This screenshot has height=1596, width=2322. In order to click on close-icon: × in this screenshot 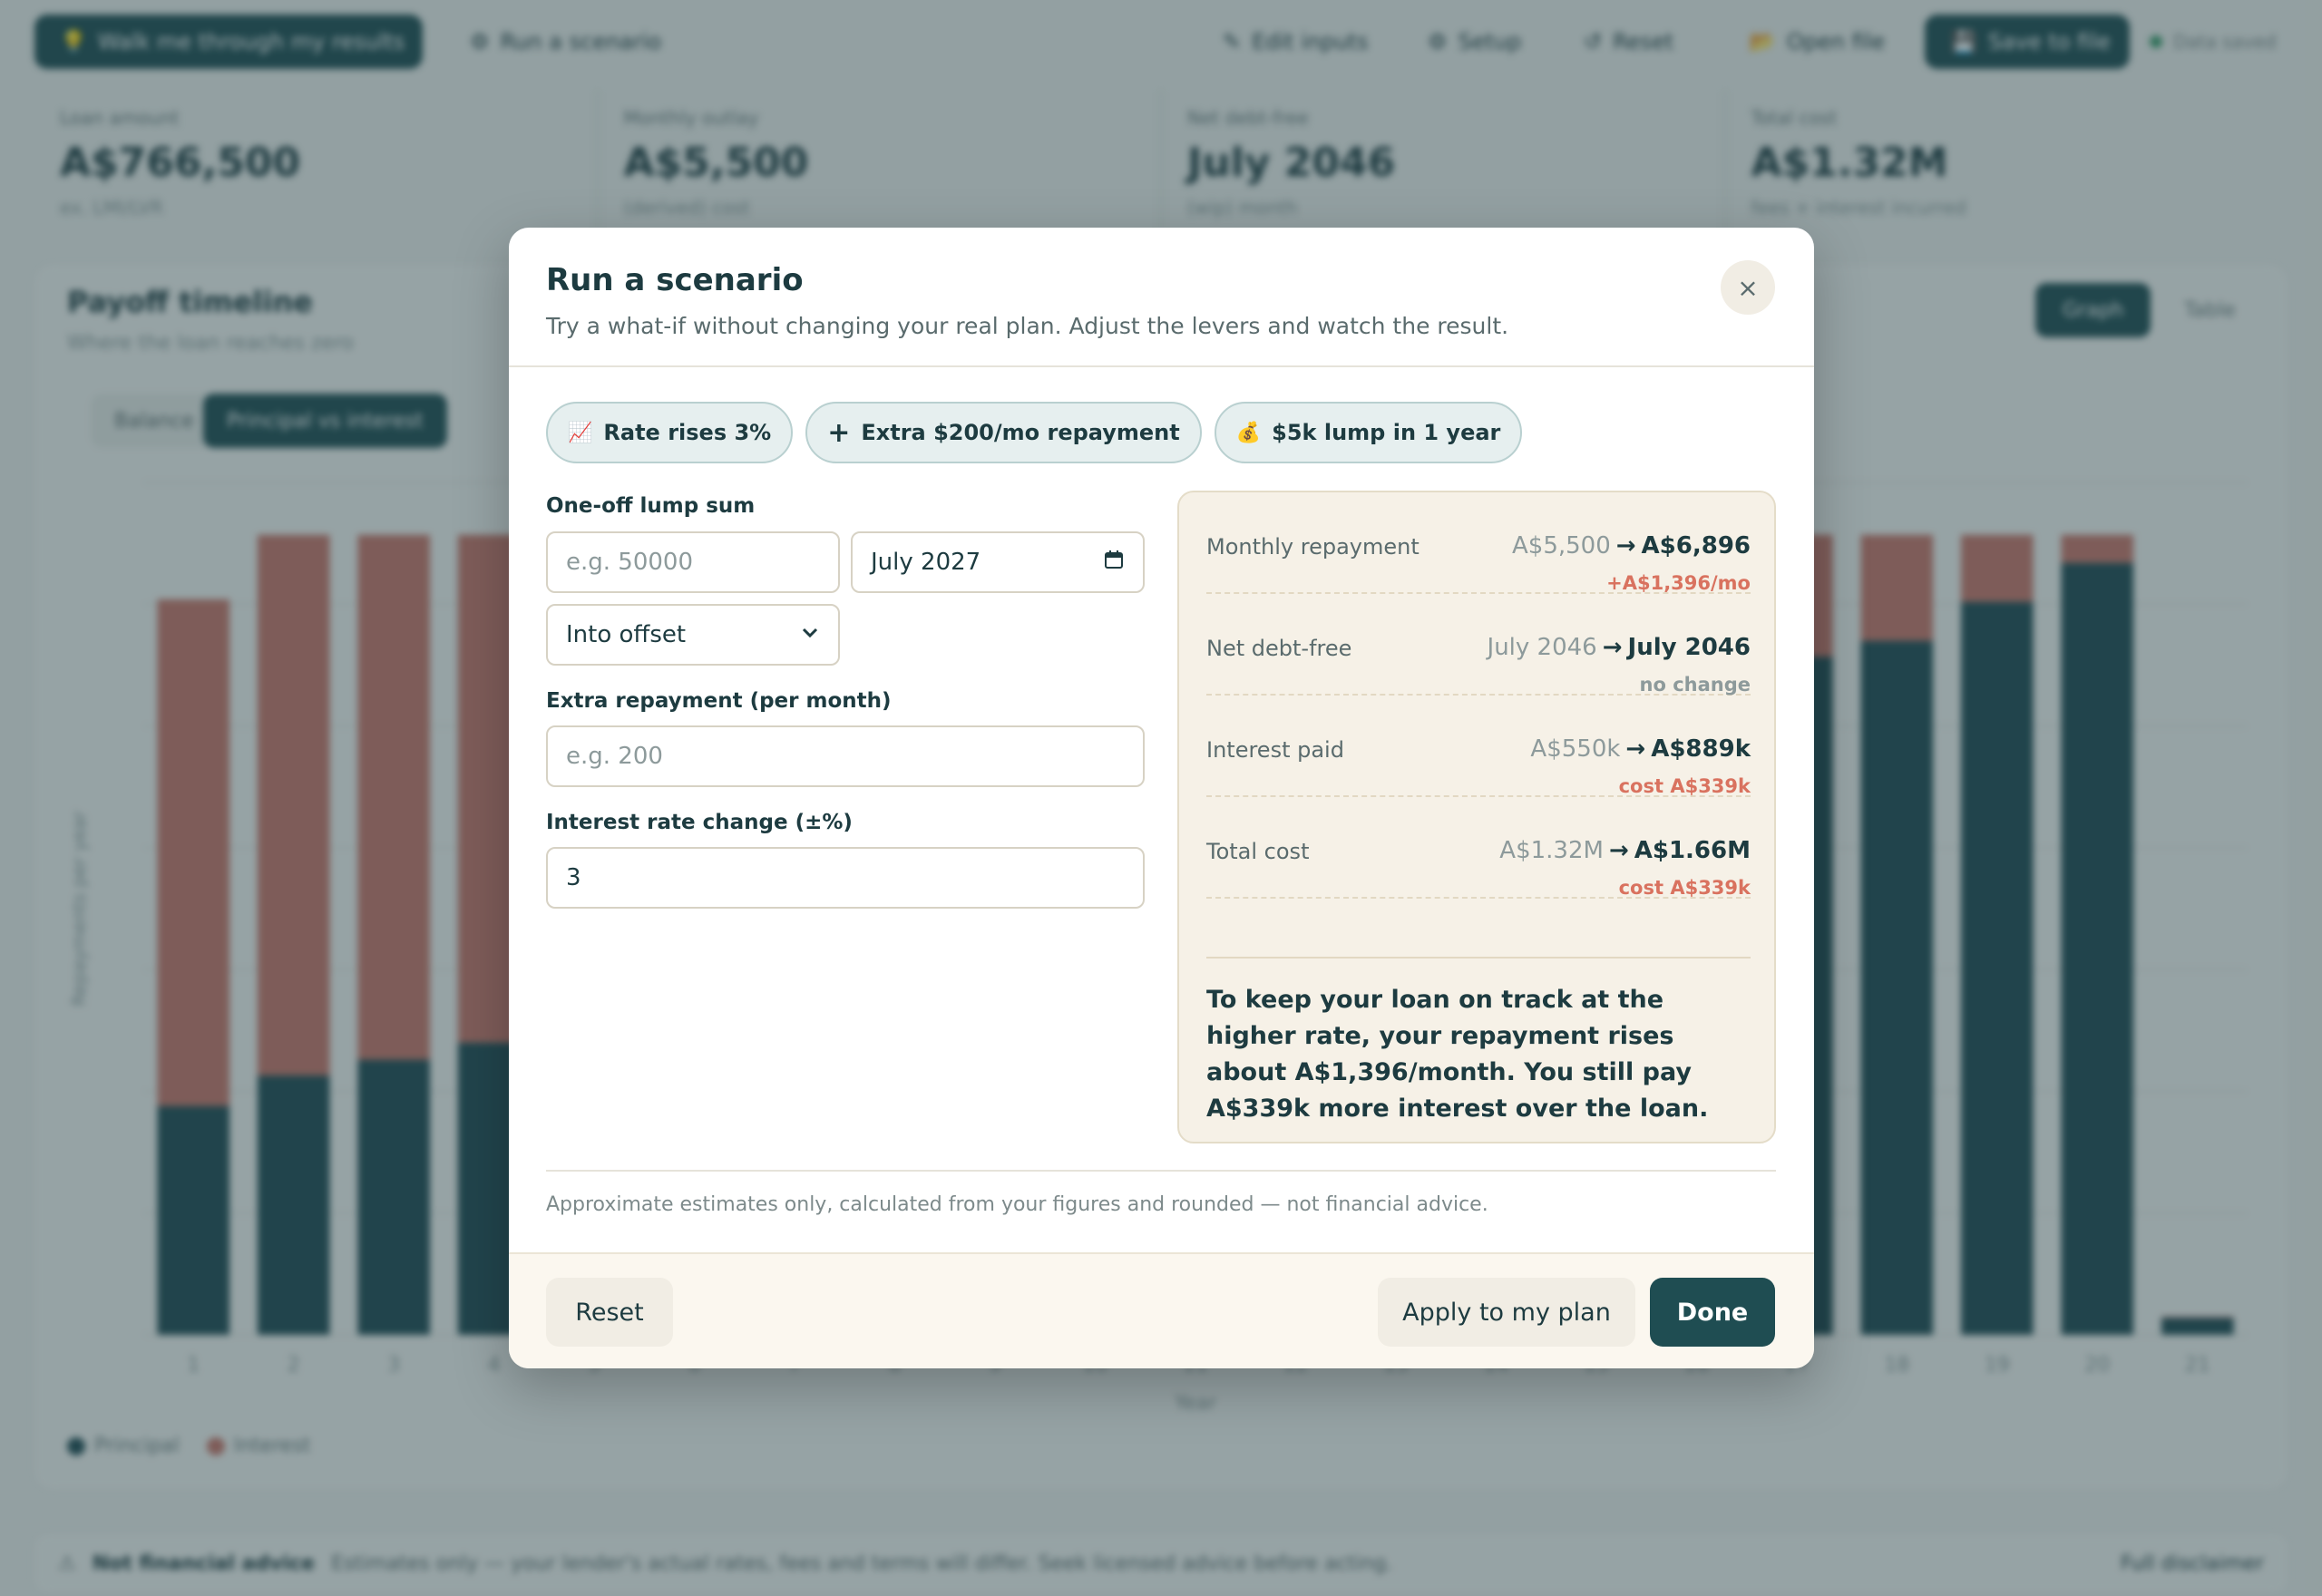, I will do `click(1748, 287)`.